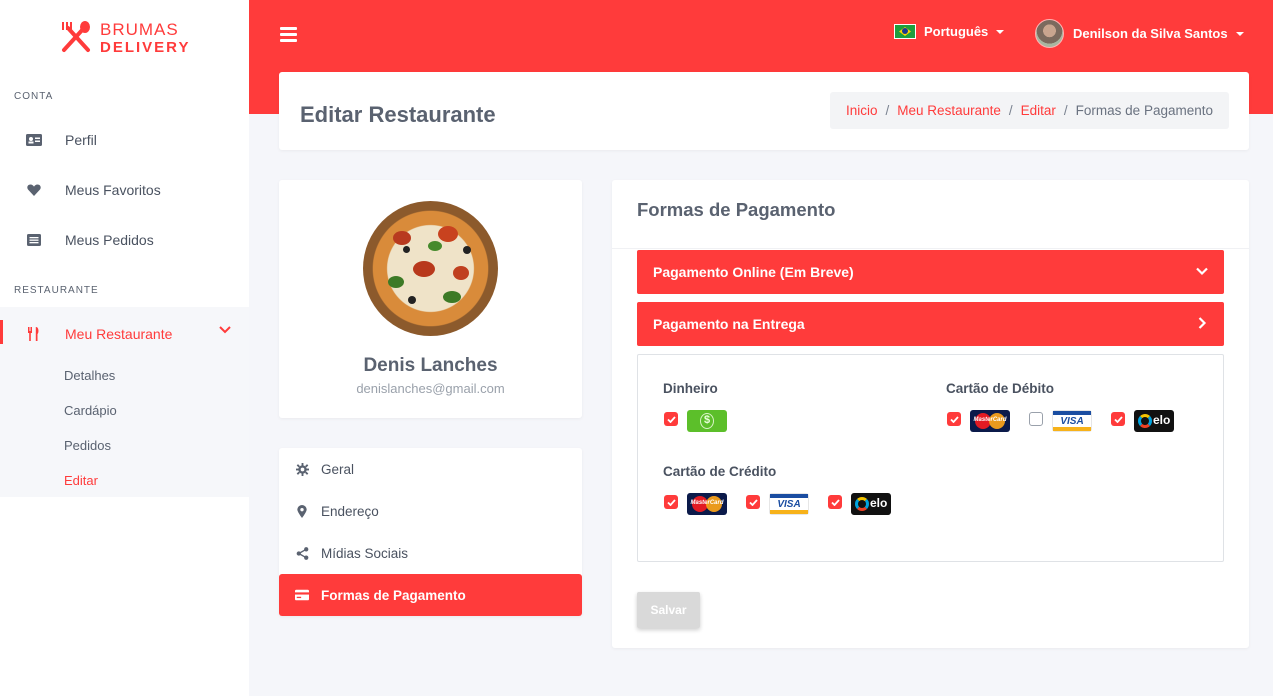 The height and width of the screenshot is (696, 1273). Describe the element at coordinates (671, 419) in the screenshot. I see `checkbox-dinheiro` at that location.